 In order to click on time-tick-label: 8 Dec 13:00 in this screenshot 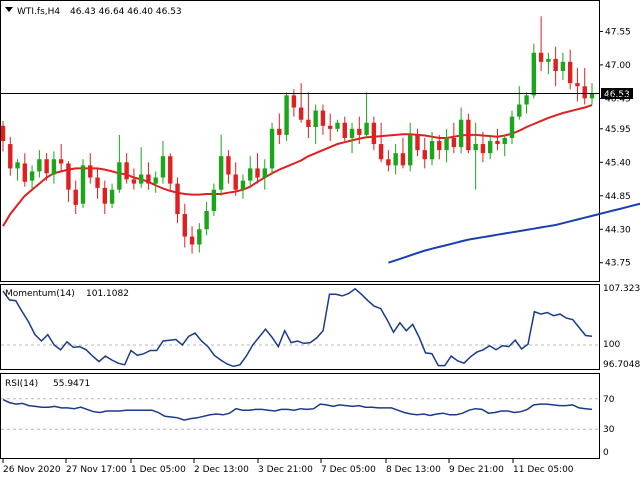, I will do `click(413, 470)`.